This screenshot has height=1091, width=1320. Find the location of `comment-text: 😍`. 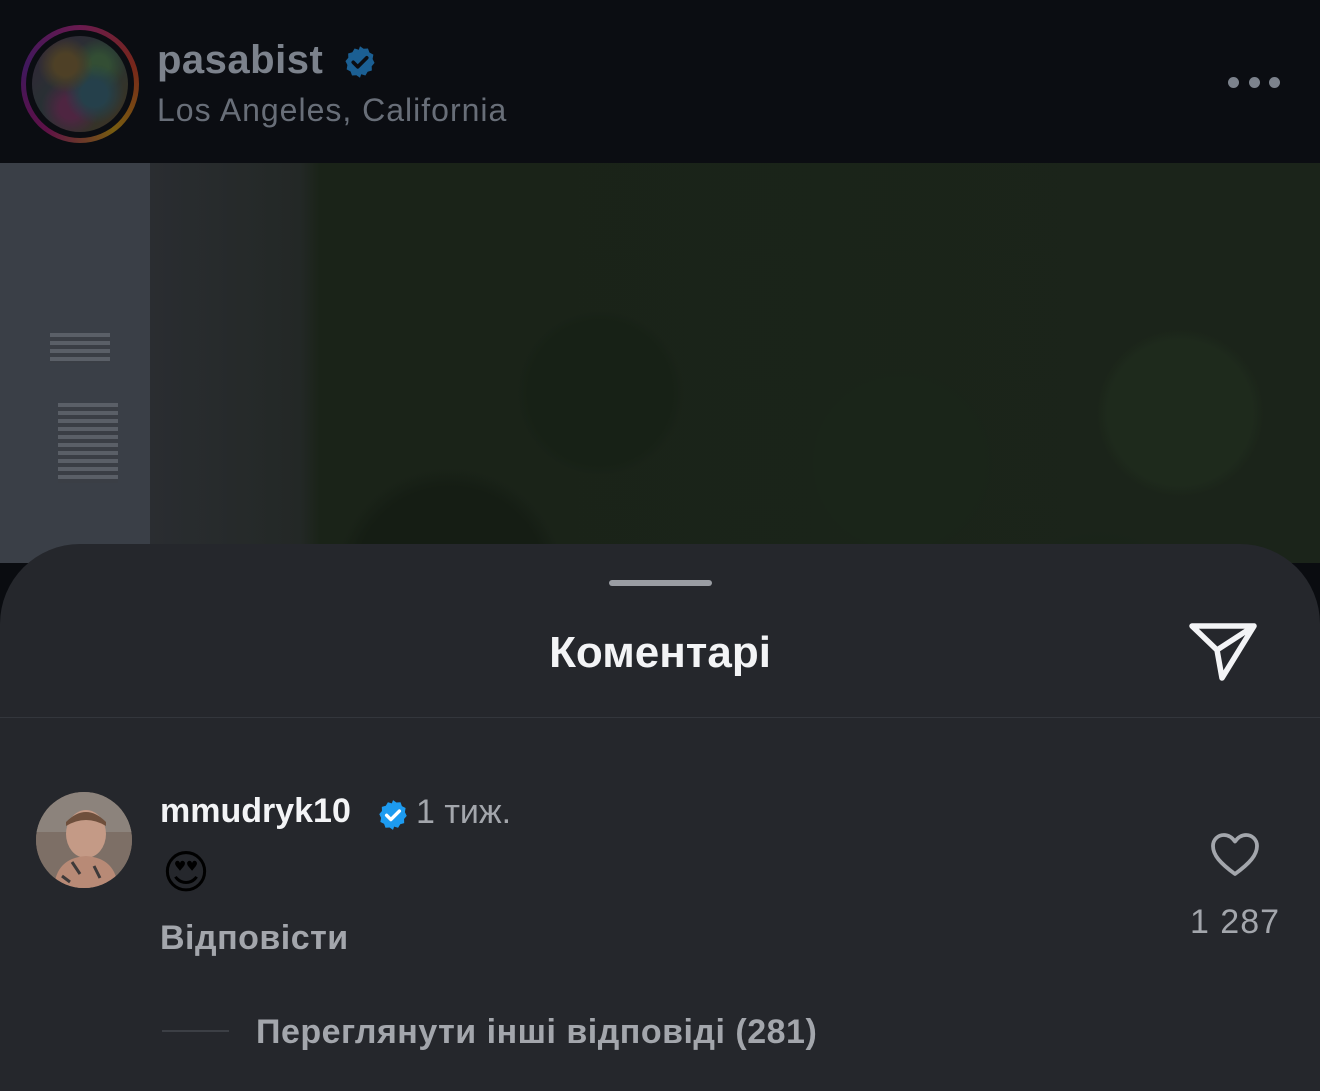

comment-text: 😍 is located at coordinates (186, 872).